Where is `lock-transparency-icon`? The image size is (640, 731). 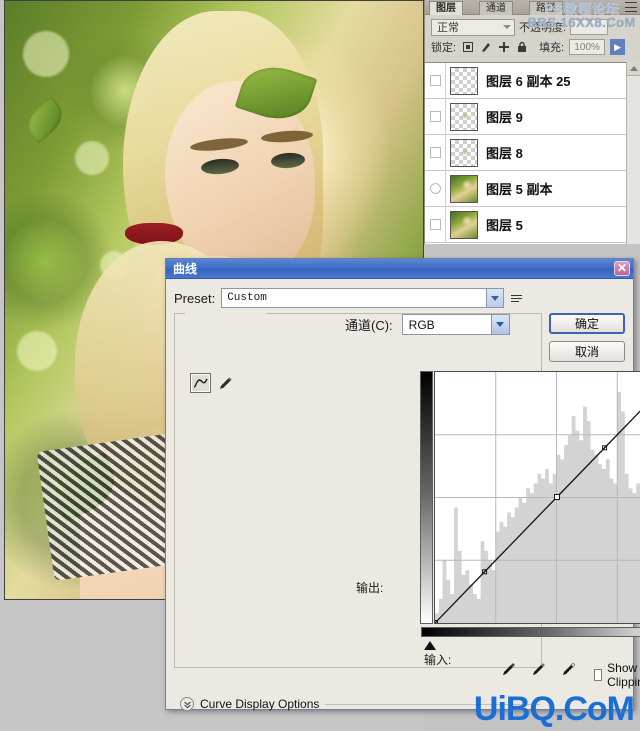
lock-transparency-icon is located at coordinates (467, 47).